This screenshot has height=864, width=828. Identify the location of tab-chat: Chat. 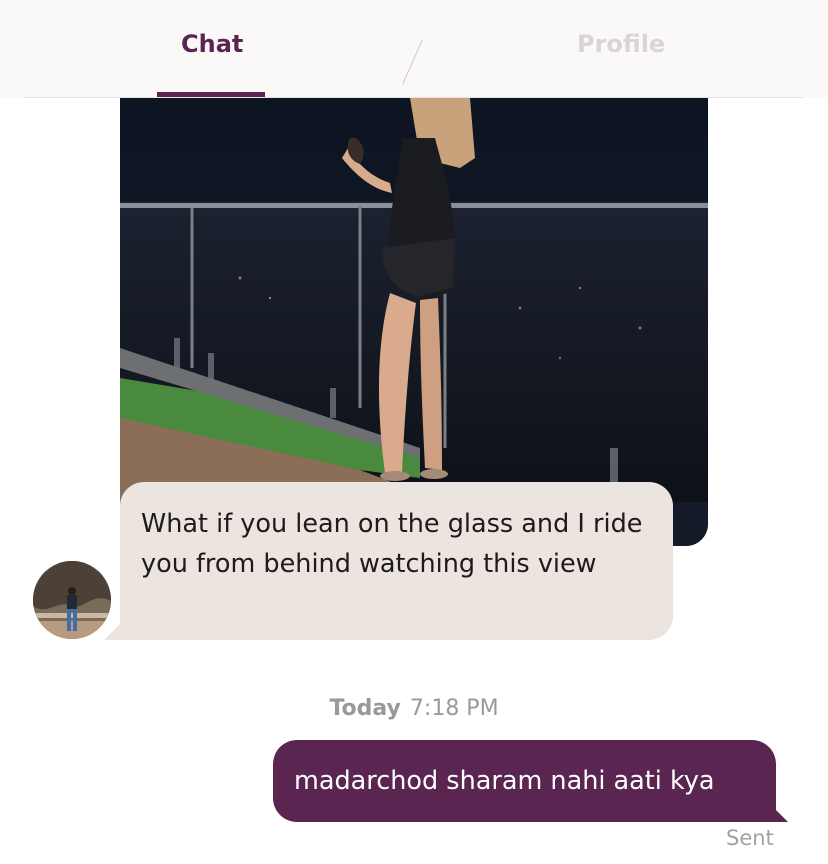
(212, 44).